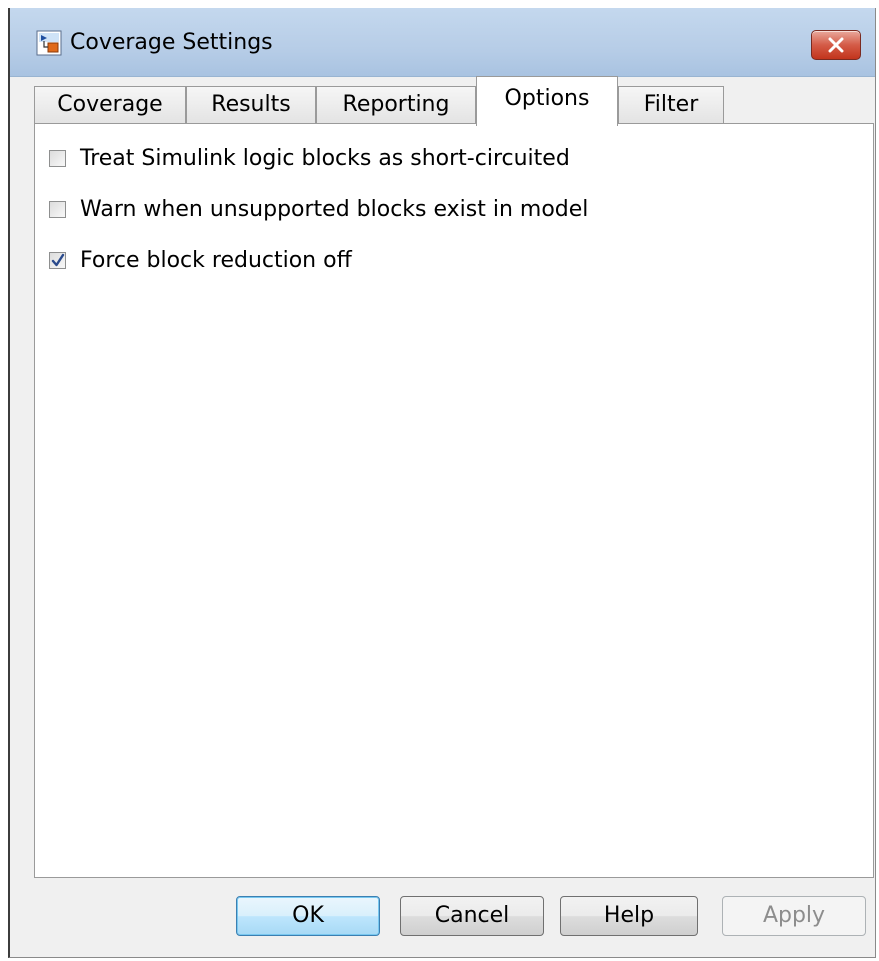 The image size is (879, 961). I want to click on close-button, so click(836, 45).